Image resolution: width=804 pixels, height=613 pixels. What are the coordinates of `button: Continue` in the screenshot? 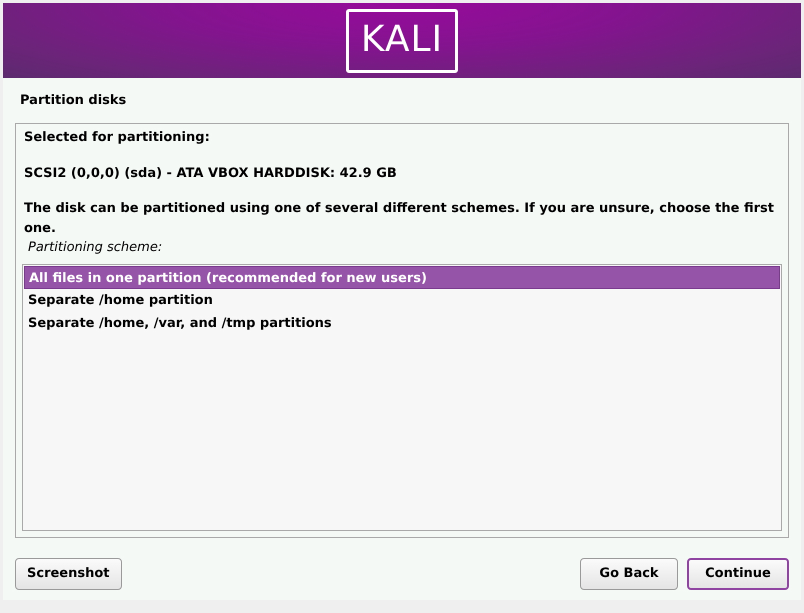 It's located at (738, 574).